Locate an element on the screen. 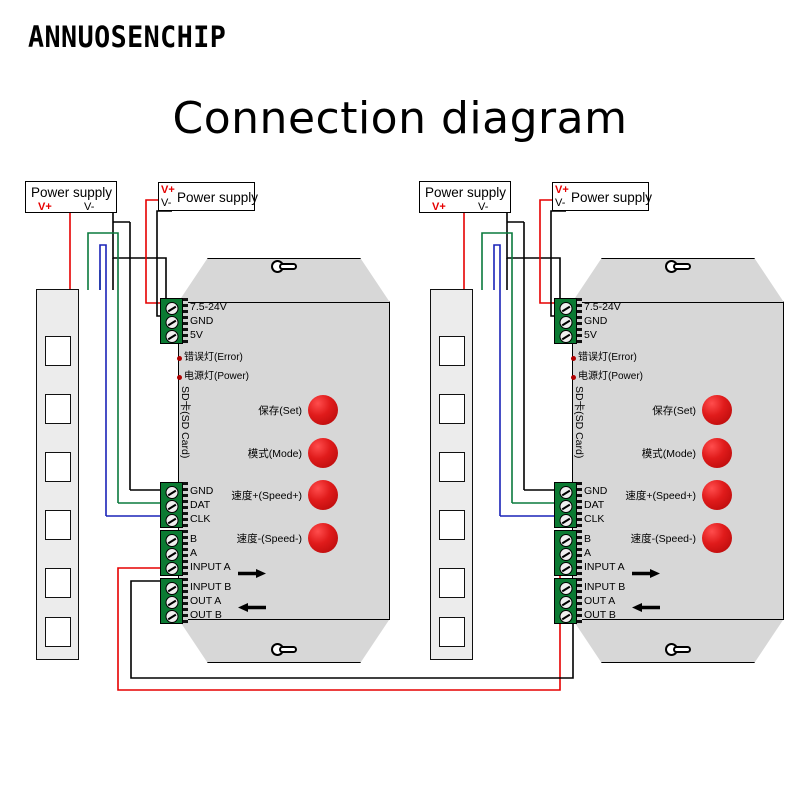 Image resolution: width=800 pixels, height=800 pixels. wire-clk-left is located at coordinates (103, 380).